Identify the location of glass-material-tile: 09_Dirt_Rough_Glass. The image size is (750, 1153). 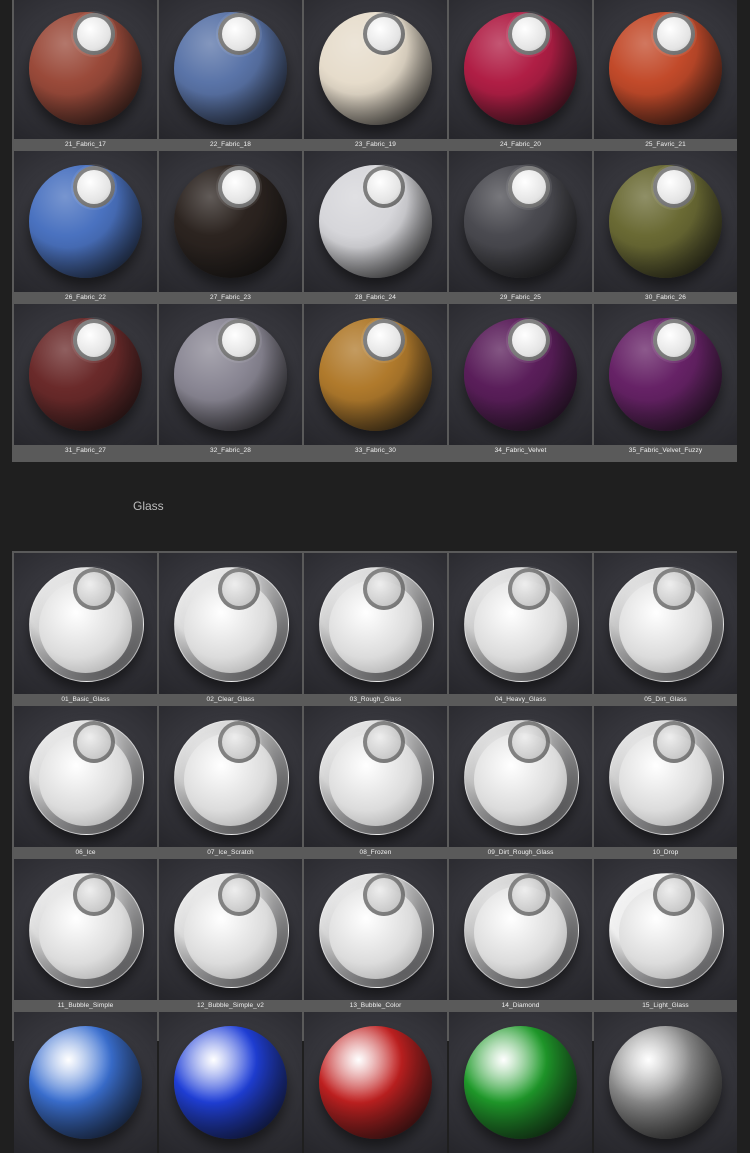
(520, 782).